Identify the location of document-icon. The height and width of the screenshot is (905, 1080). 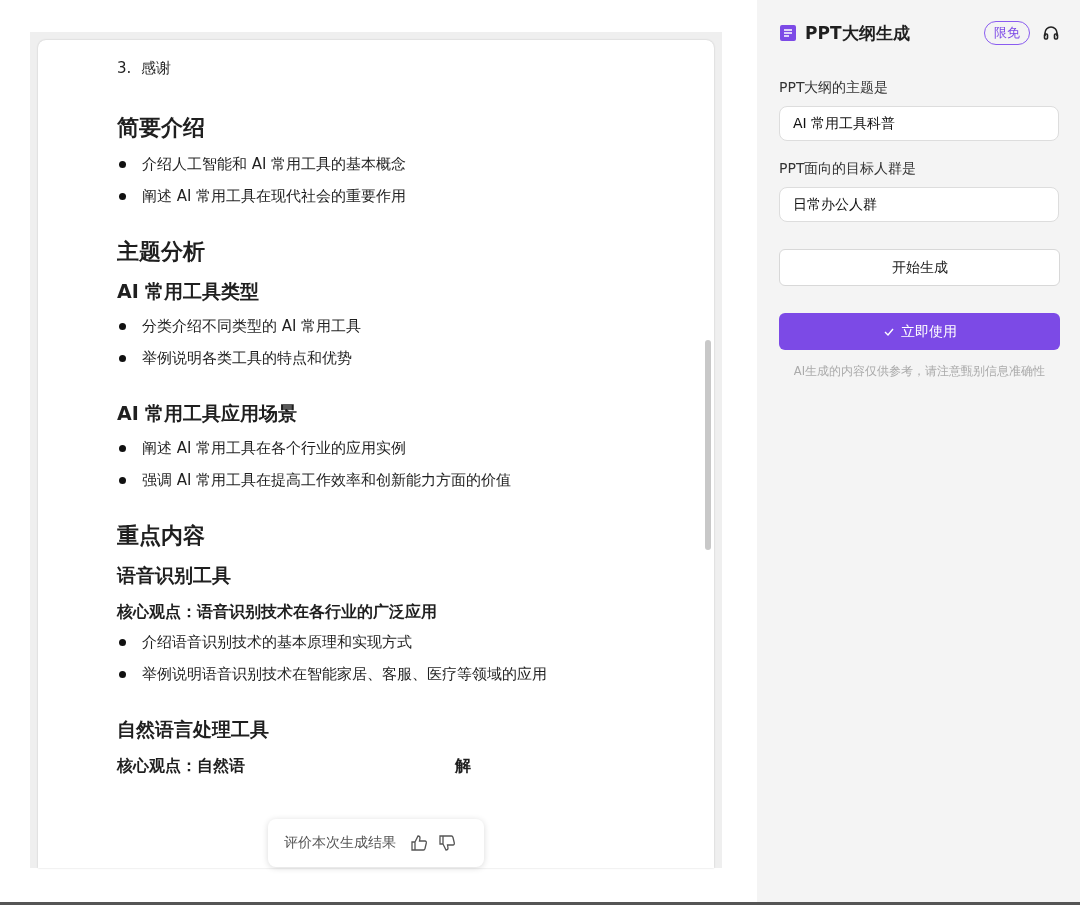
(788, 33).